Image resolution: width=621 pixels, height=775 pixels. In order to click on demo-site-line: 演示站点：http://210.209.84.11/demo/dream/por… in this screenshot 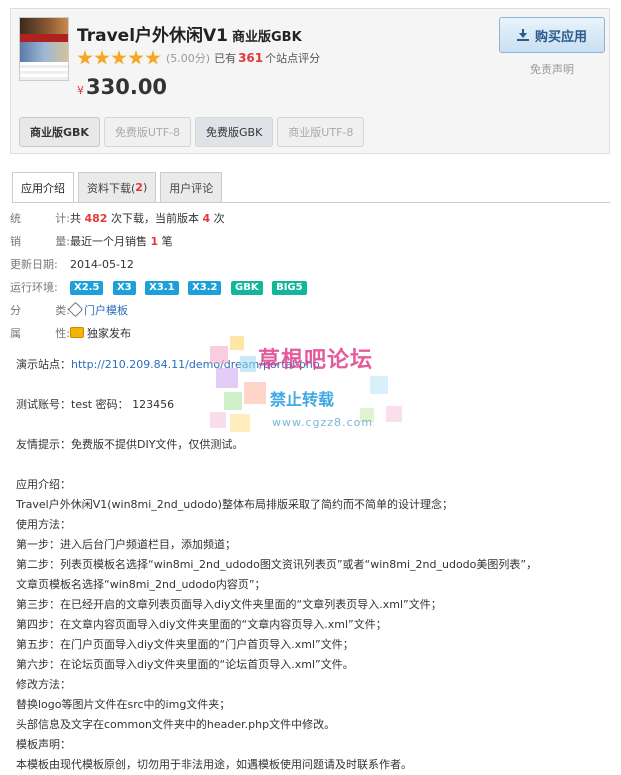, I will do `click(168, 364)`.